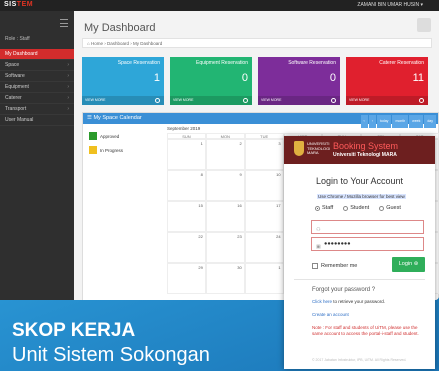  I want to click on retrieve-password-text: Click here to retrieve your password., so click(349, 301).